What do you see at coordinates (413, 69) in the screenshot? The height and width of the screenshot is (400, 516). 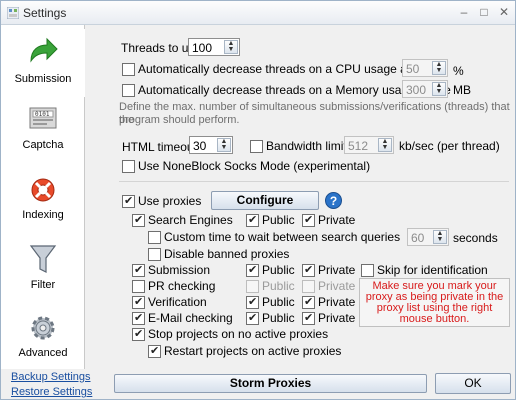 I see `cpu-threshold-value: 50` at bounding box center [413, 69].